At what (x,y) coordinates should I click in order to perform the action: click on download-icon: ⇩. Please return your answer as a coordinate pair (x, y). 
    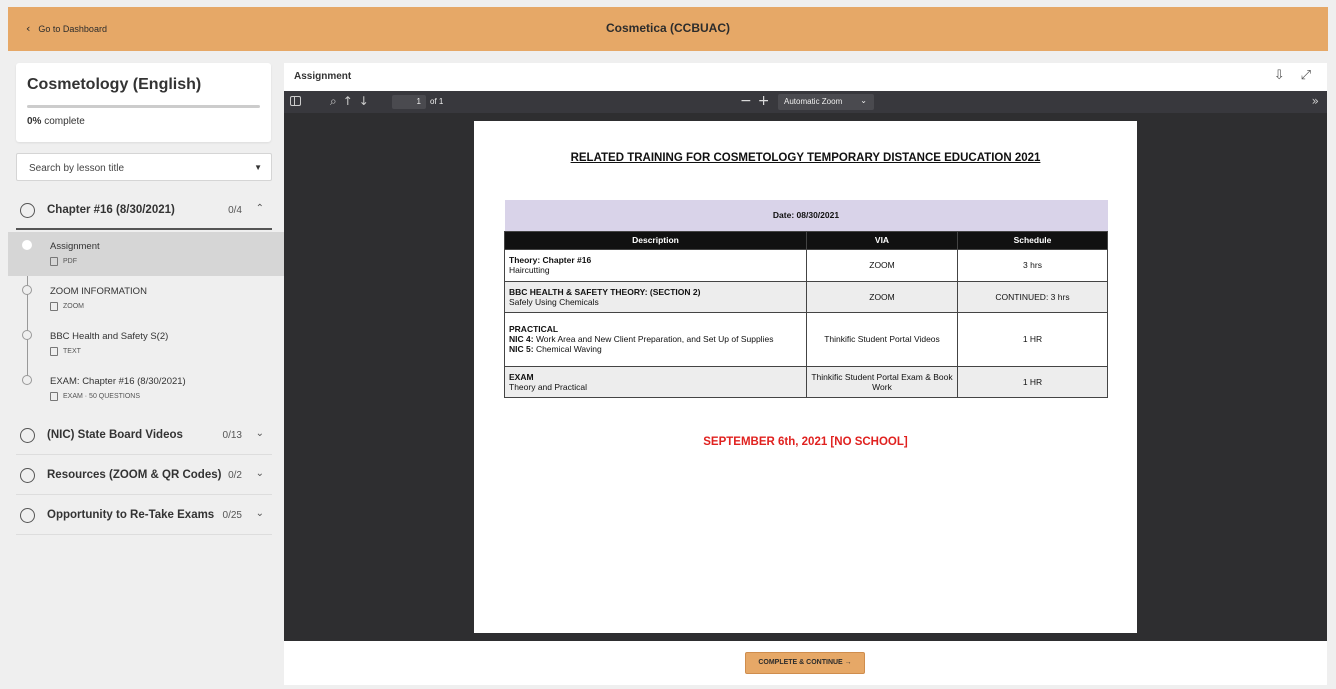
    Looking at the image, I should click on (1279, 75).